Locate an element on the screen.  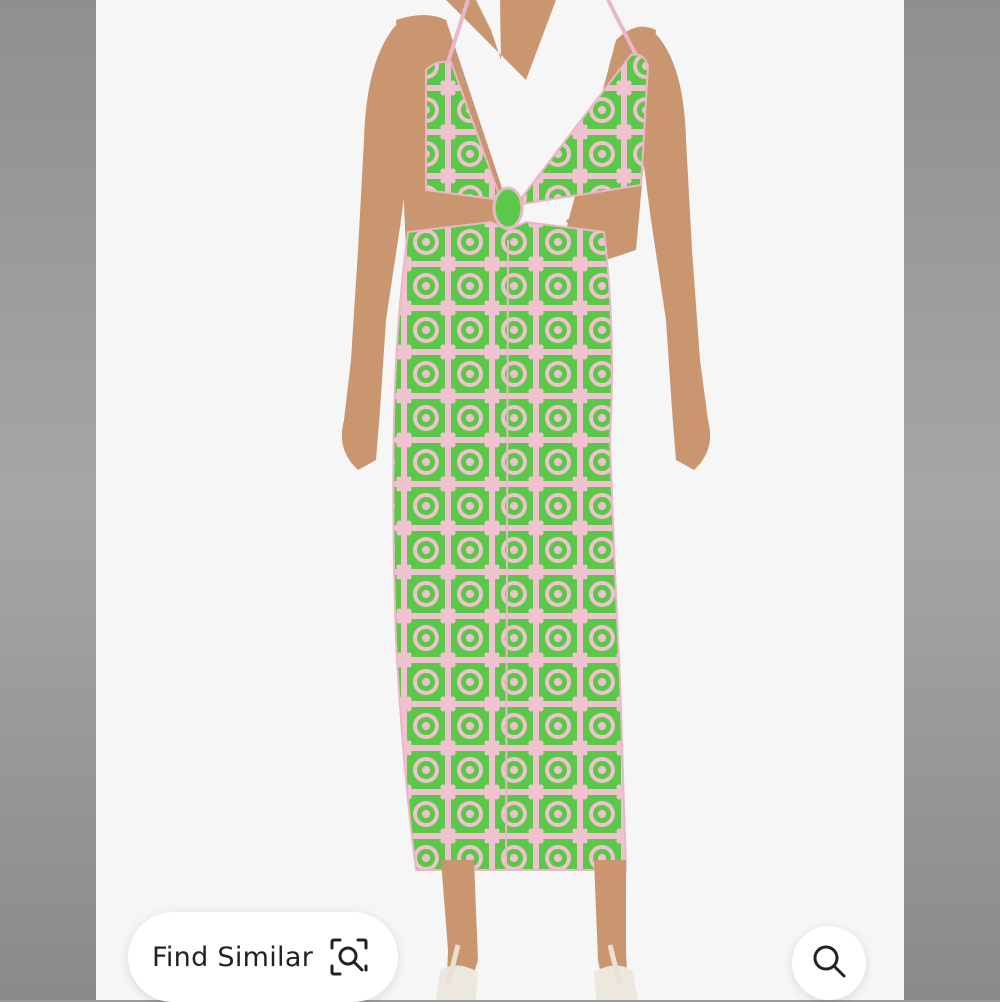
magnifier-icon is located at coordinates (829, 963).